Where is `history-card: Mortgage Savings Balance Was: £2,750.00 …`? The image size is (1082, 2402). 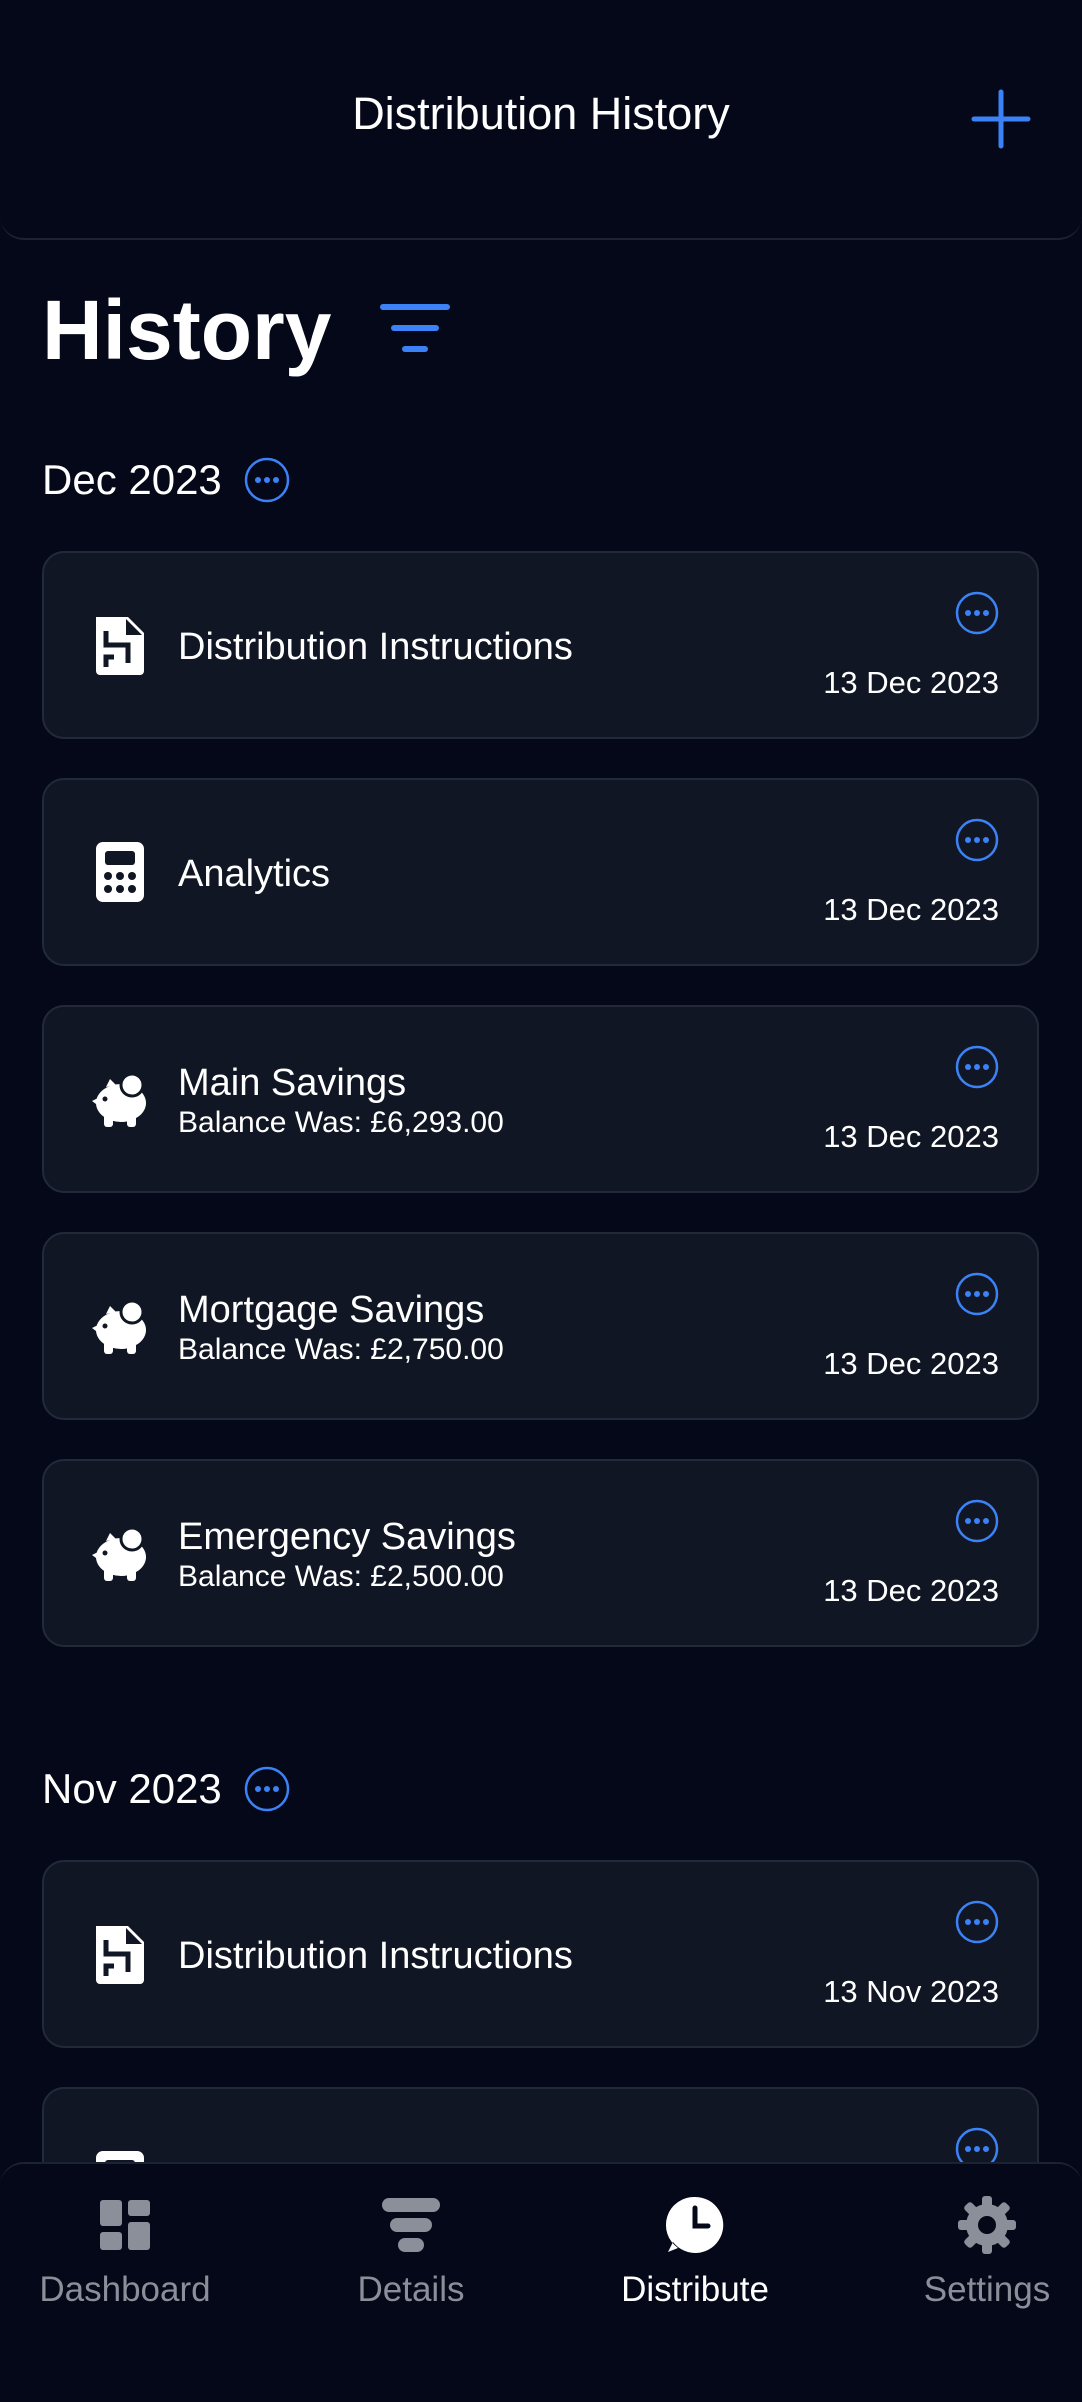
history-card: Mortgage Savings Balance Was: £2,750.00 … is located at coordinates (540, 1326).